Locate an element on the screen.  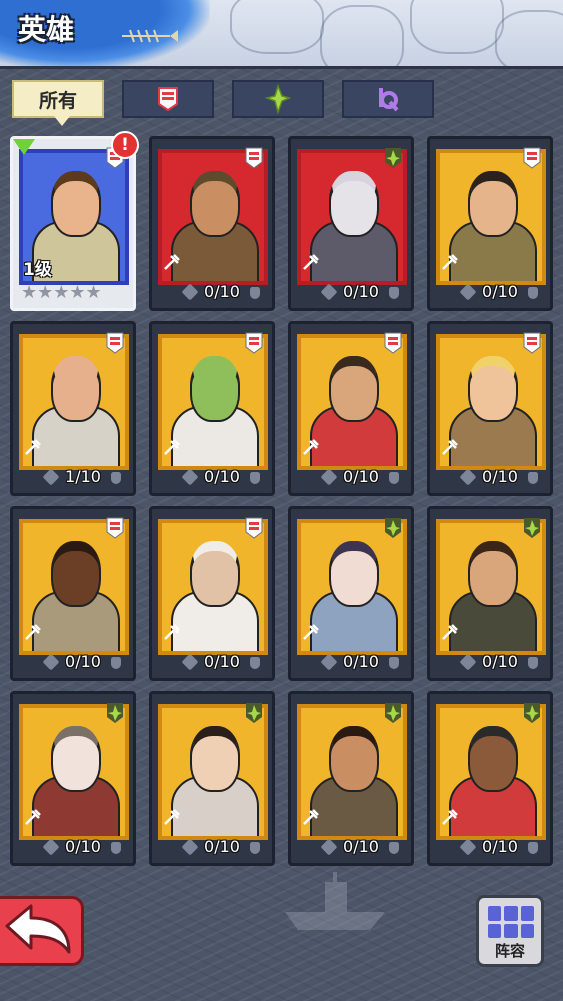
purple-faction-icon is located at coordinates (389, 100).